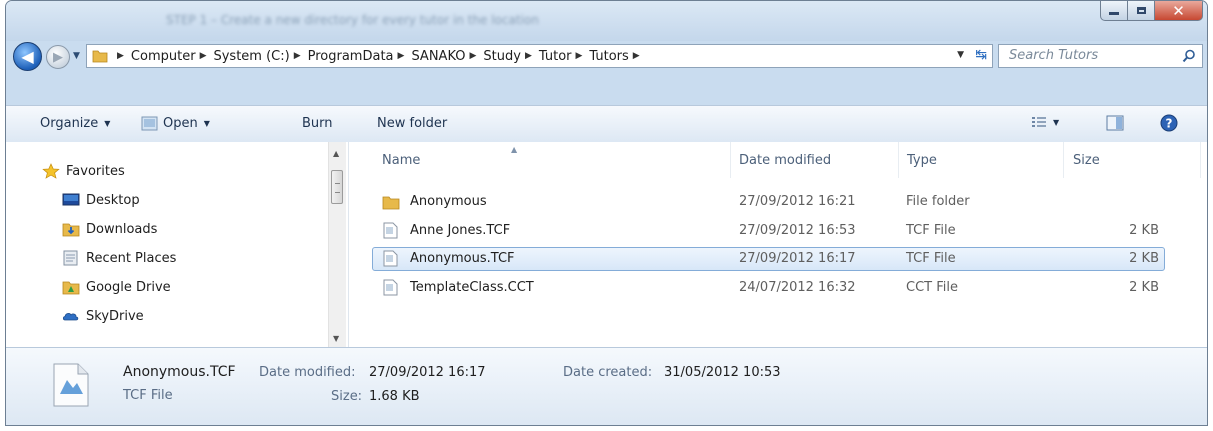  I want to click on search-input: Search Tutors, so click(1053, 55).